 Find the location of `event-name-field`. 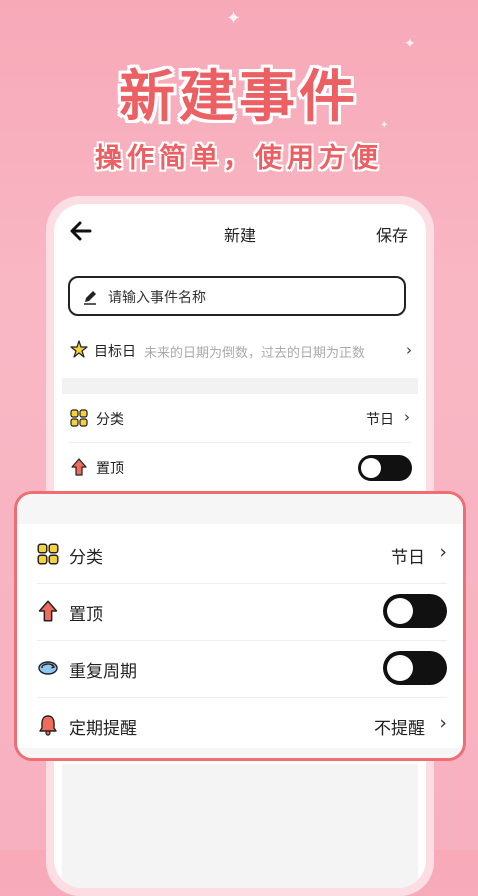

event-name-field is located at coordinates (237, 296).